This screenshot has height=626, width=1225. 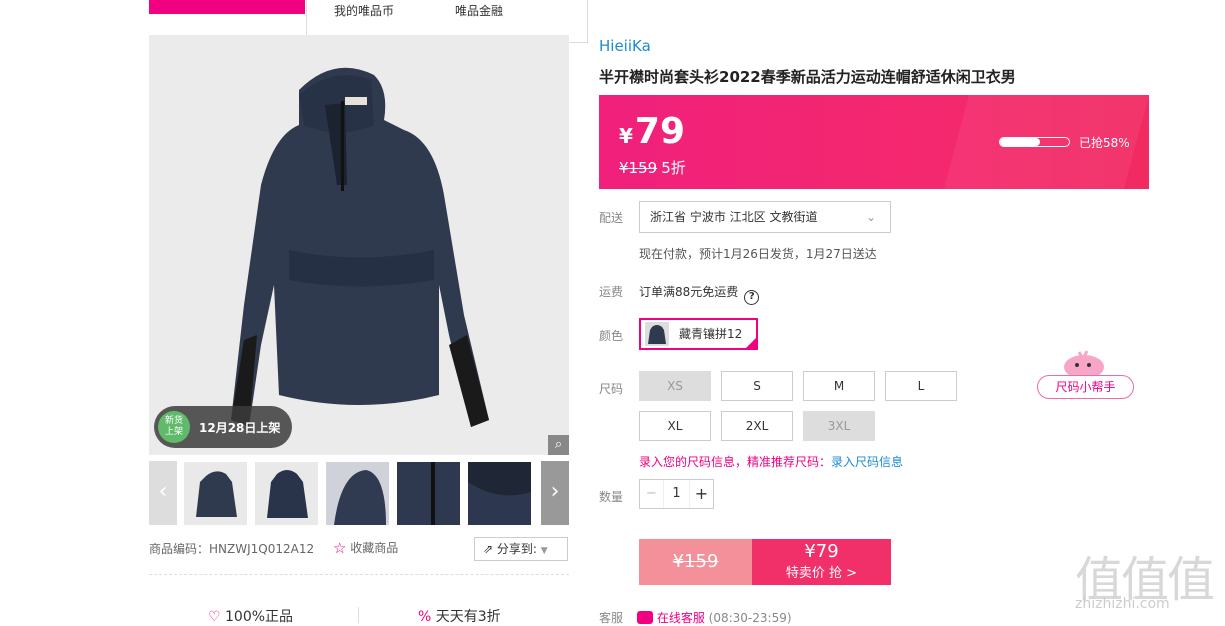 I want to click on product-title: 半开襟时尚套头衫2022春季新品活力运动连帽舒适休闲卫衣男, so click(x=807, y=77).